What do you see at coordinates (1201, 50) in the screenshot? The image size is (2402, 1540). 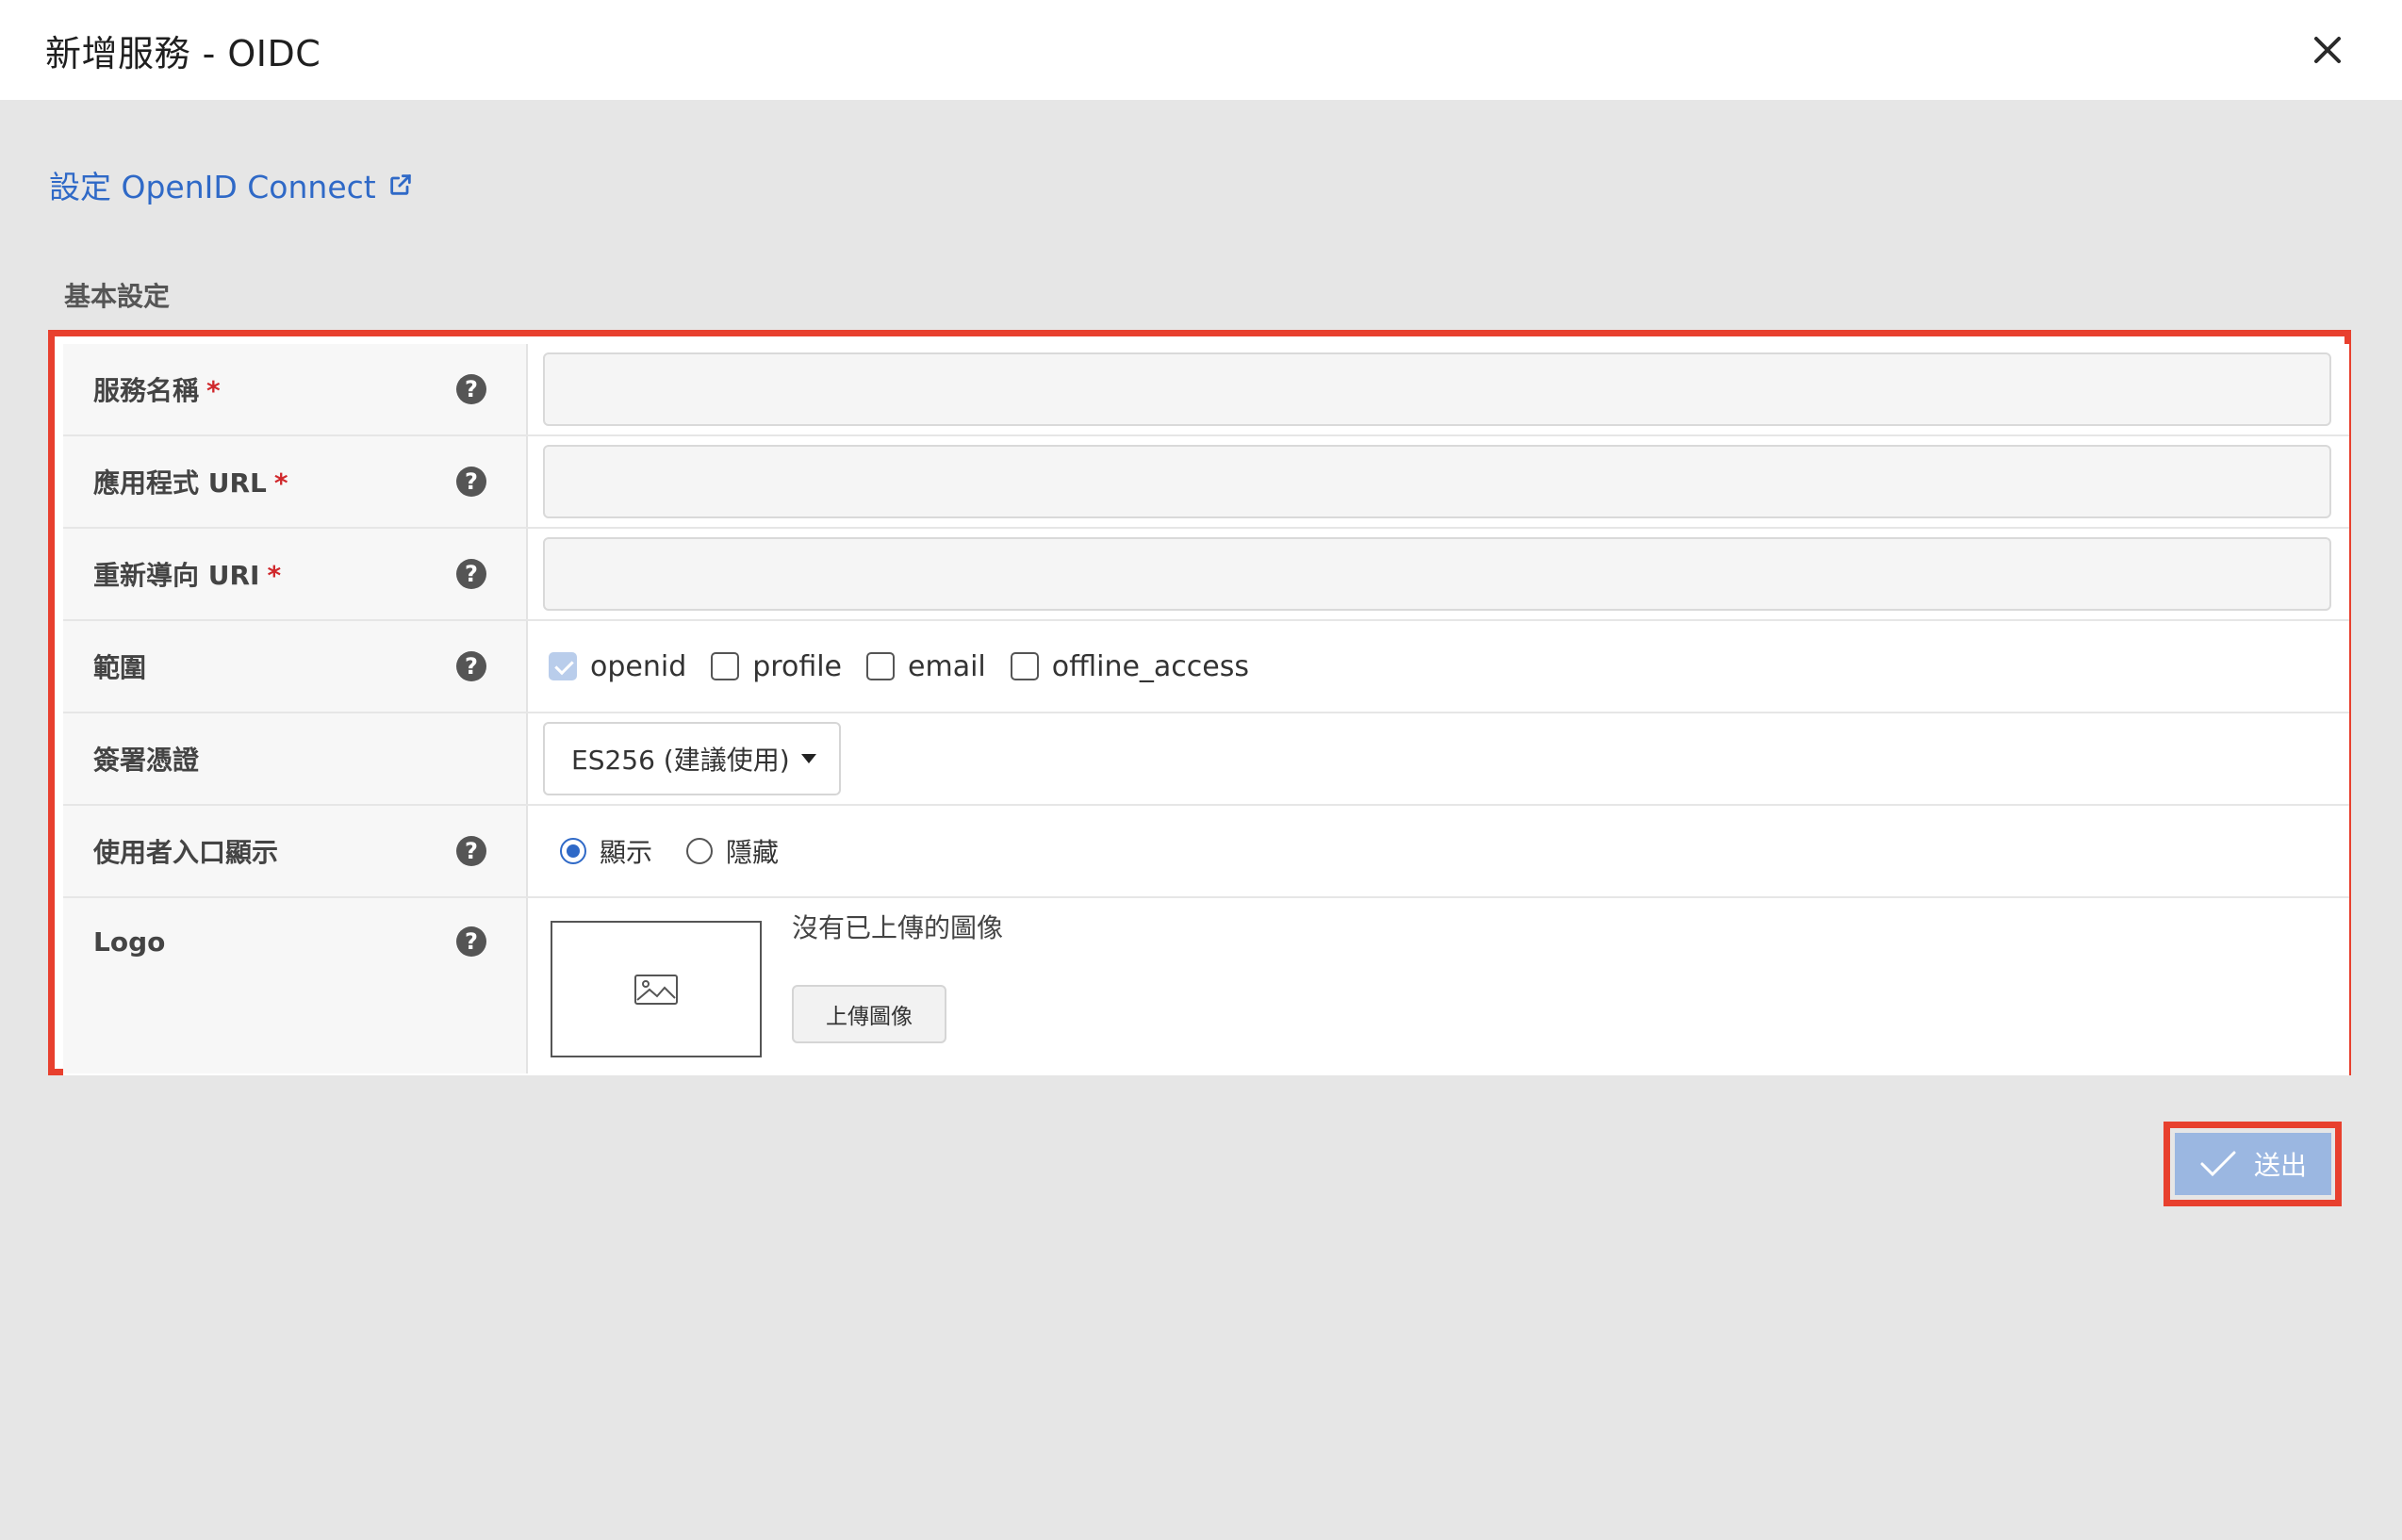 I see `dialog-header: 新增服務 - OIDC` at bounding box center [1201, 50].